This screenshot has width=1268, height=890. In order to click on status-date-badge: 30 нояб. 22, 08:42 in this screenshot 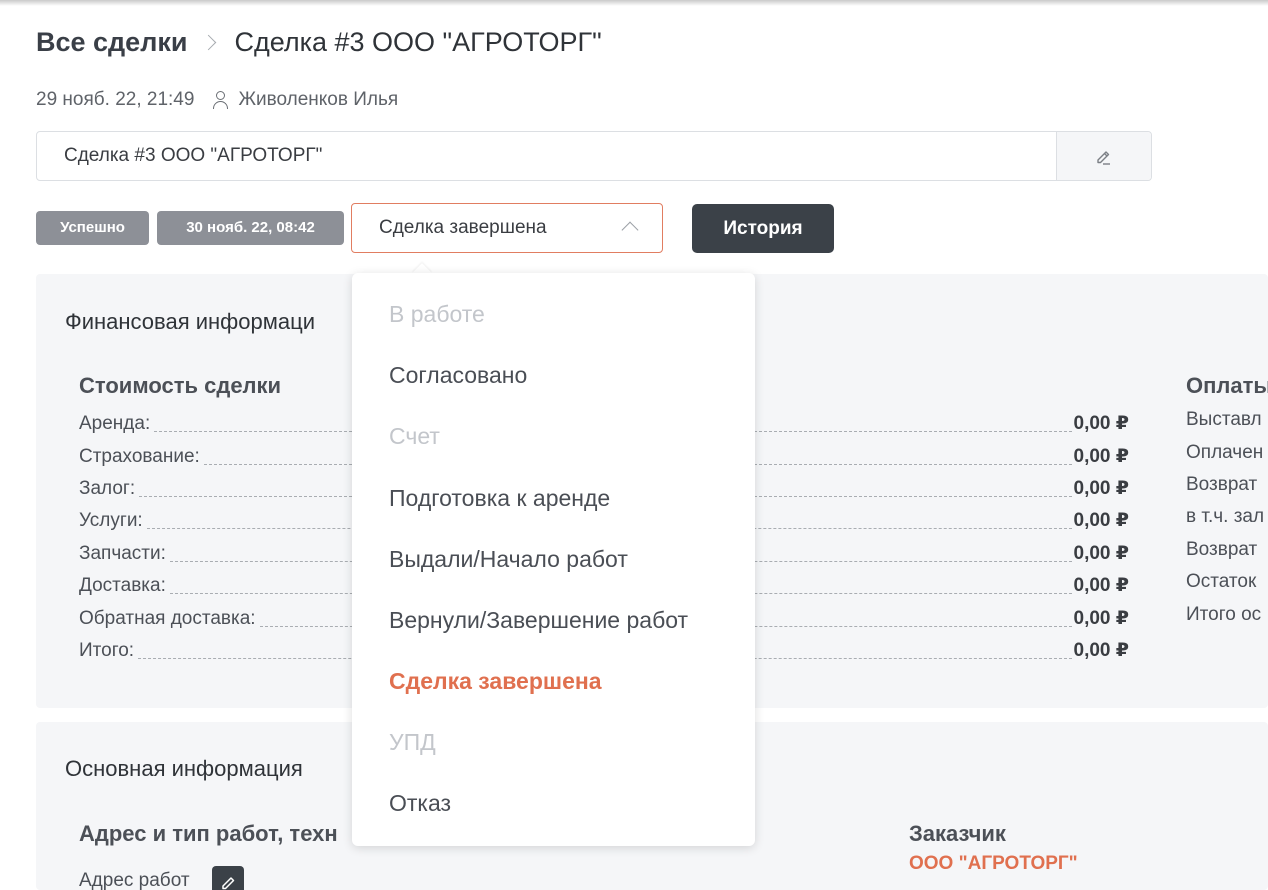, I will do `click(250, 228)`.